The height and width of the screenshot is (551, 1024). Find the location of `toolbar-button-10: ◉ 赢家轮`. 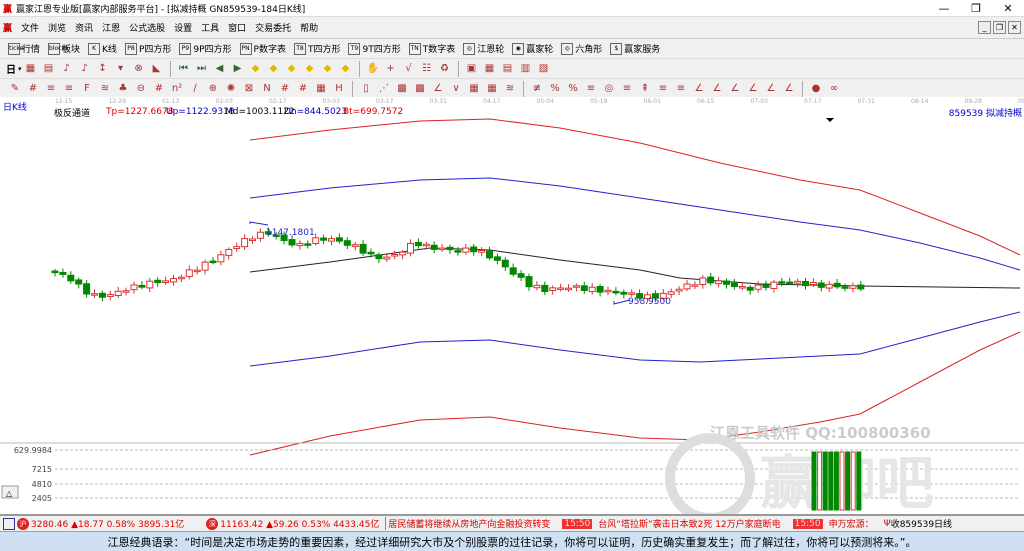

toolbar-button-10: ◉ 赢家轮 is located at coordinates (532, 48).